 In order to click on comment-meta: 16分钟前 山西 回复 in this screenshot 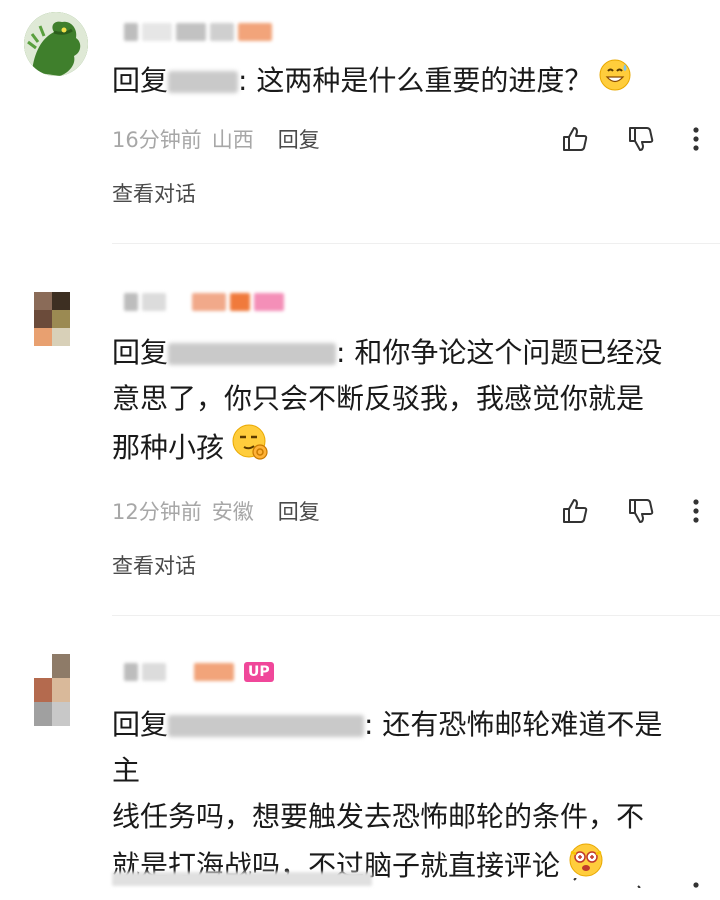, I will do `click(216, 139)`.